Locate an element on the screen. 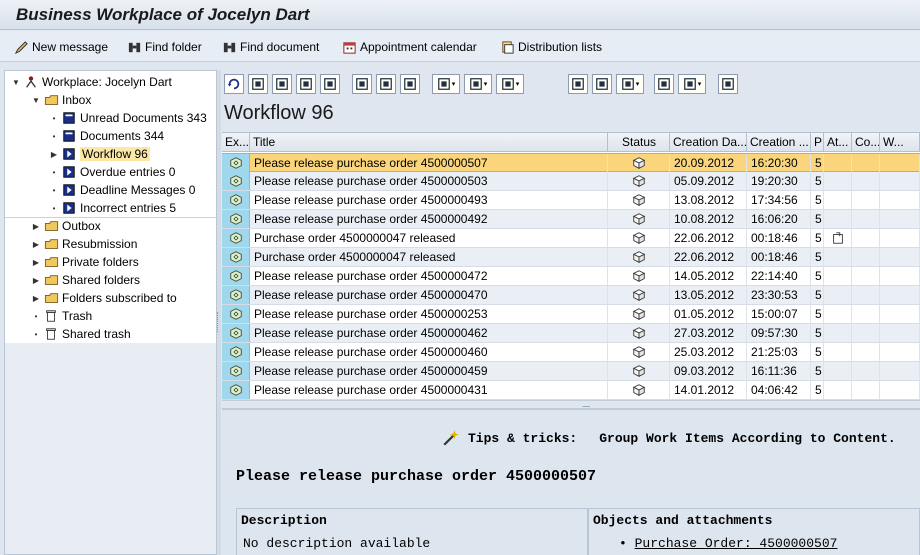  resubmit-button is located at coordinates (306, 84).